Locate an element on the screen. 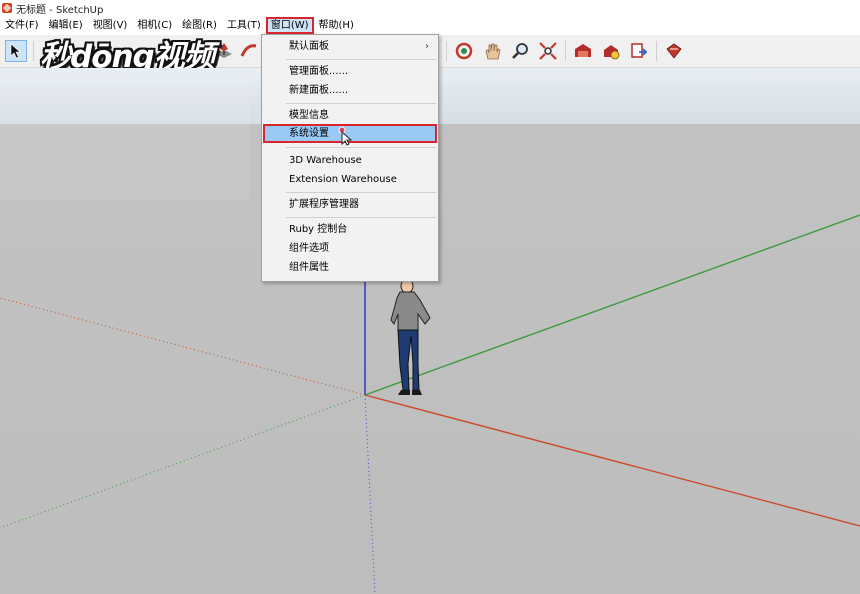 The height and width of the screenshot is (594, 860). menu-tools: 工具(T) is located at coordinates (244, 25).